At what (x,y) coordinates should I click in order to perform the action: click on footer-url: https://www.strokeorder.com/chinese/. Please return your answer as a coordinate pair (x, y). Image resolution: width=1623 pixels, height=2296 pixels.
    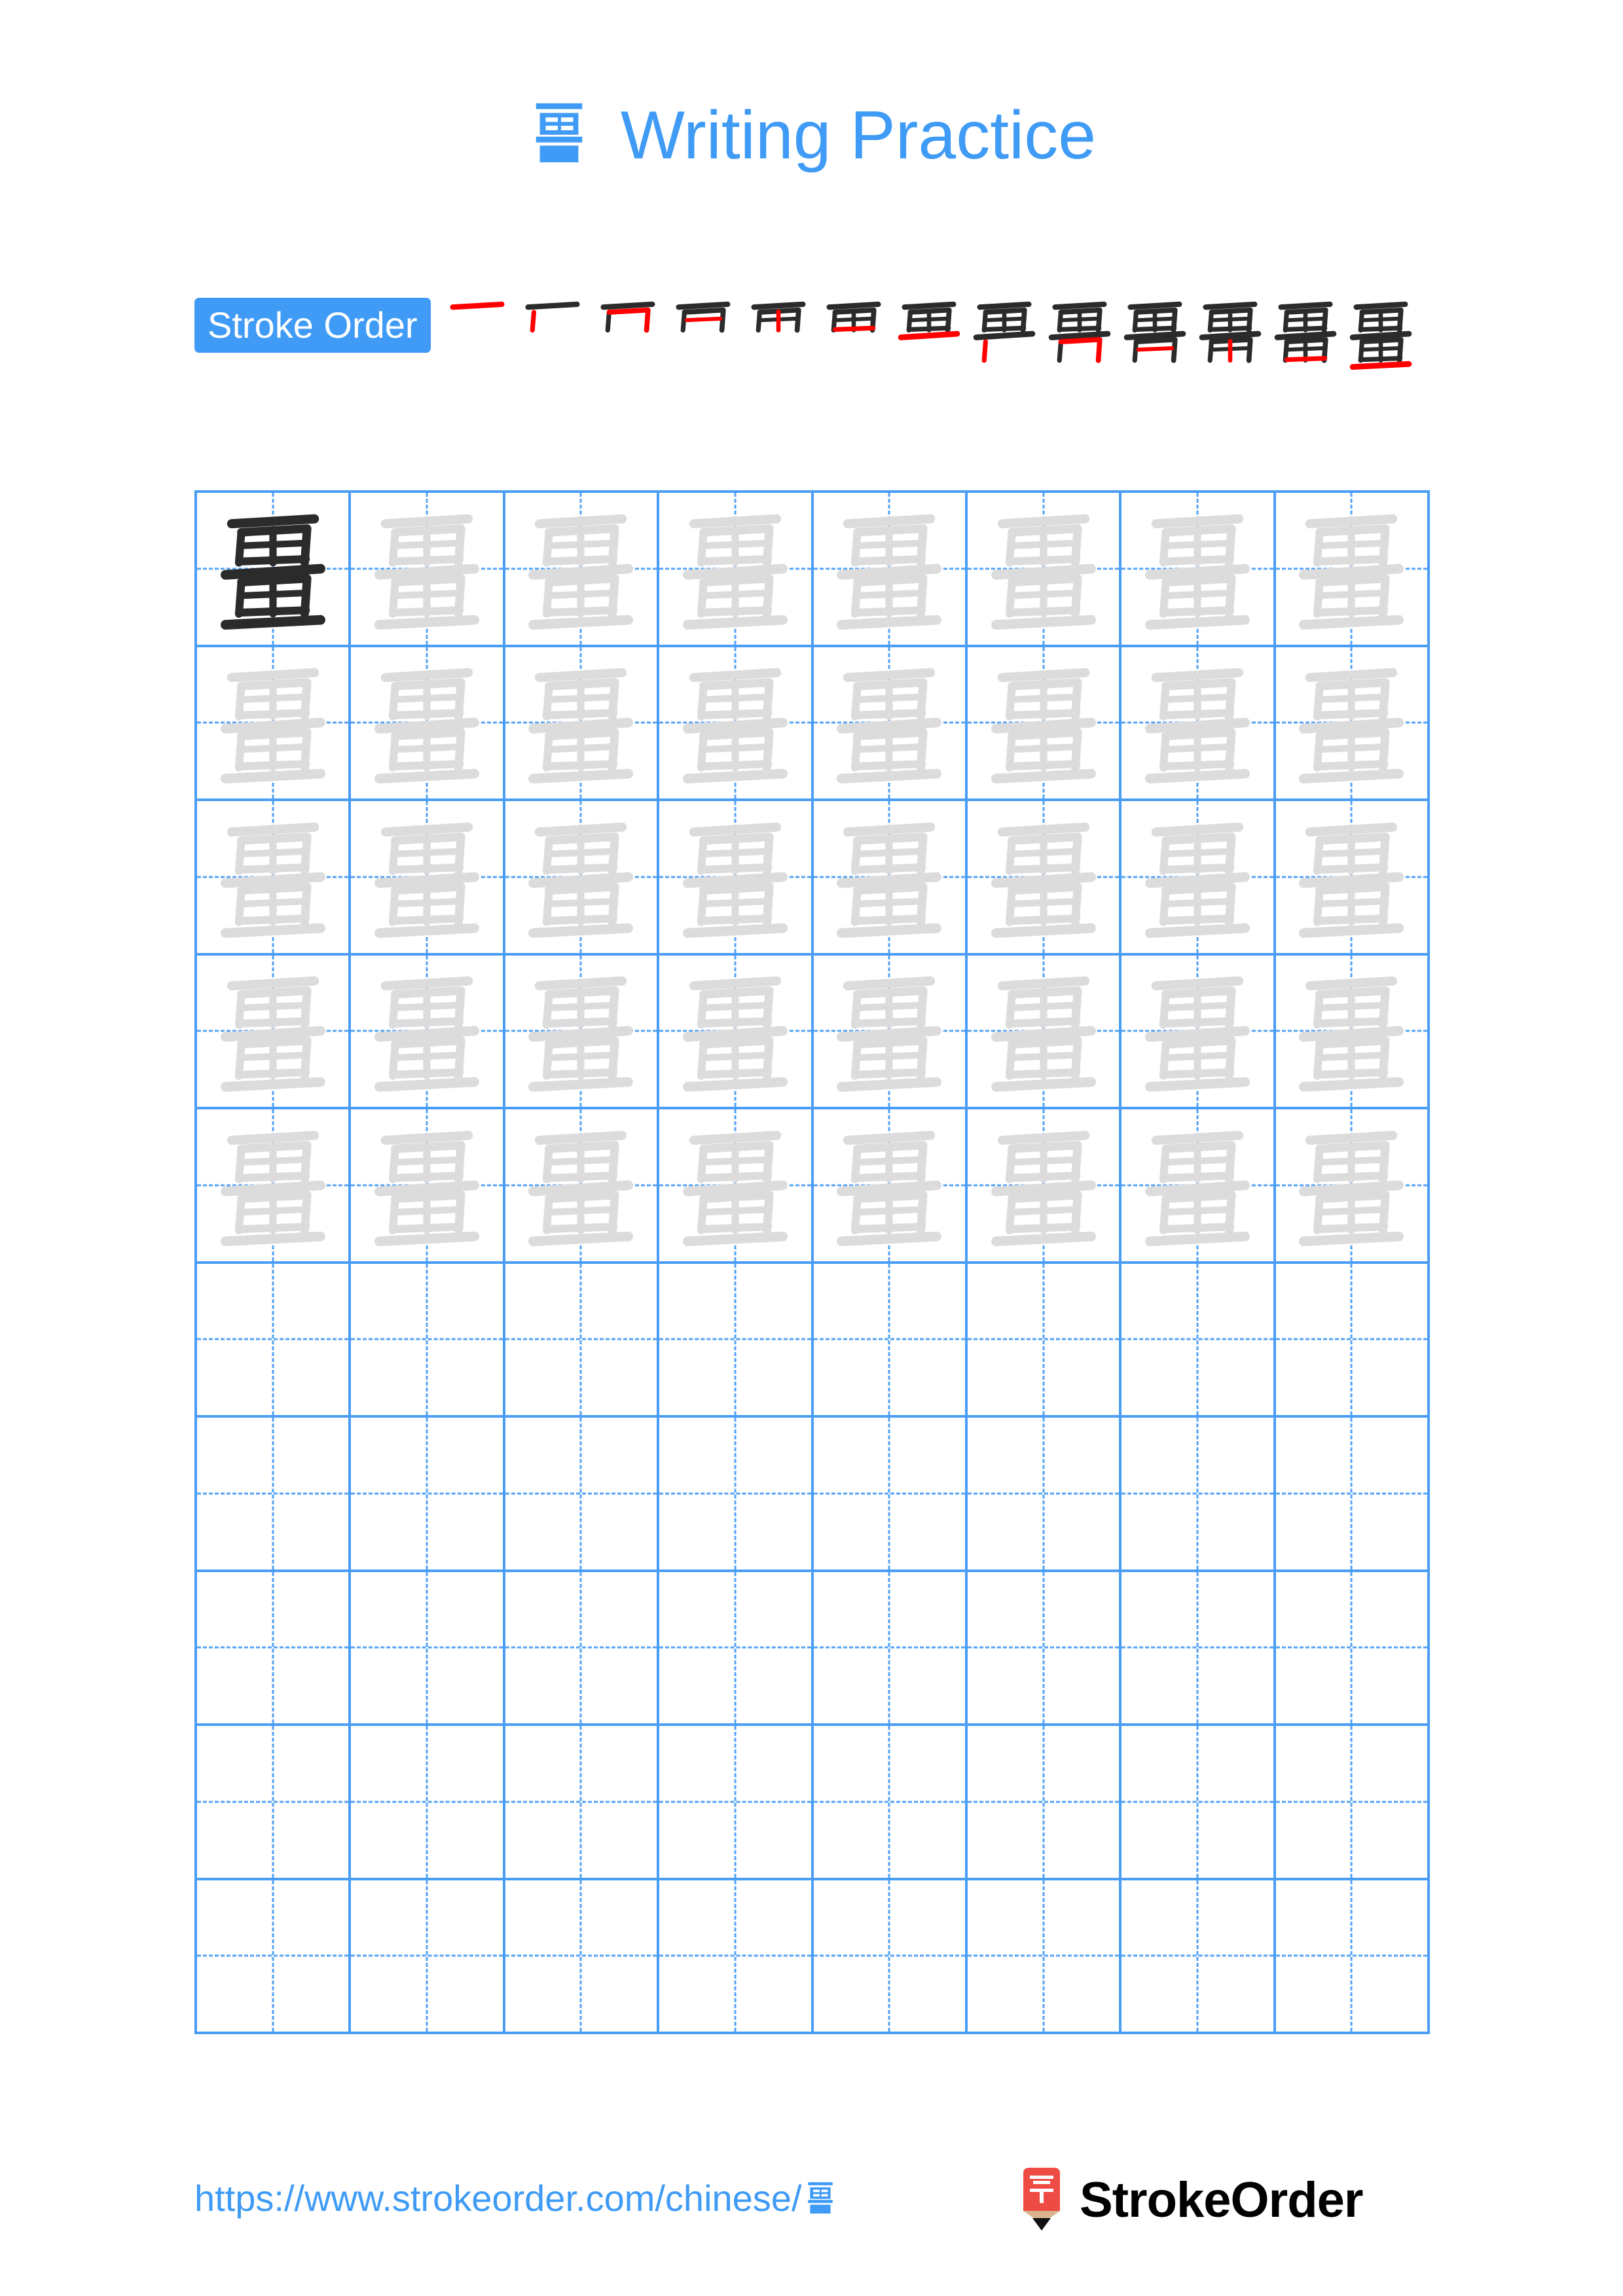
    Looking at the image, I should click on (515, 2198).